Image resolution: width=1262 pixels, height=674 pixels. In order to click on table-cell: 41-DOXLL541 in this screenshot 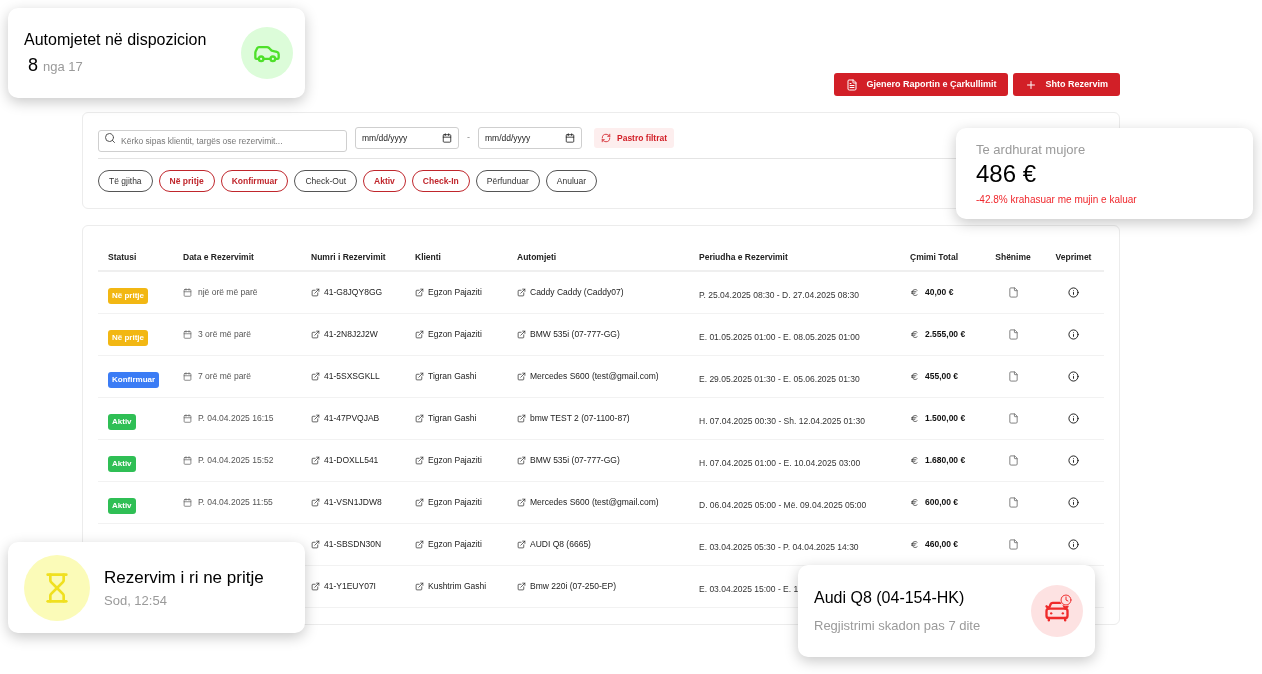, I will do `click(351, 460)`.